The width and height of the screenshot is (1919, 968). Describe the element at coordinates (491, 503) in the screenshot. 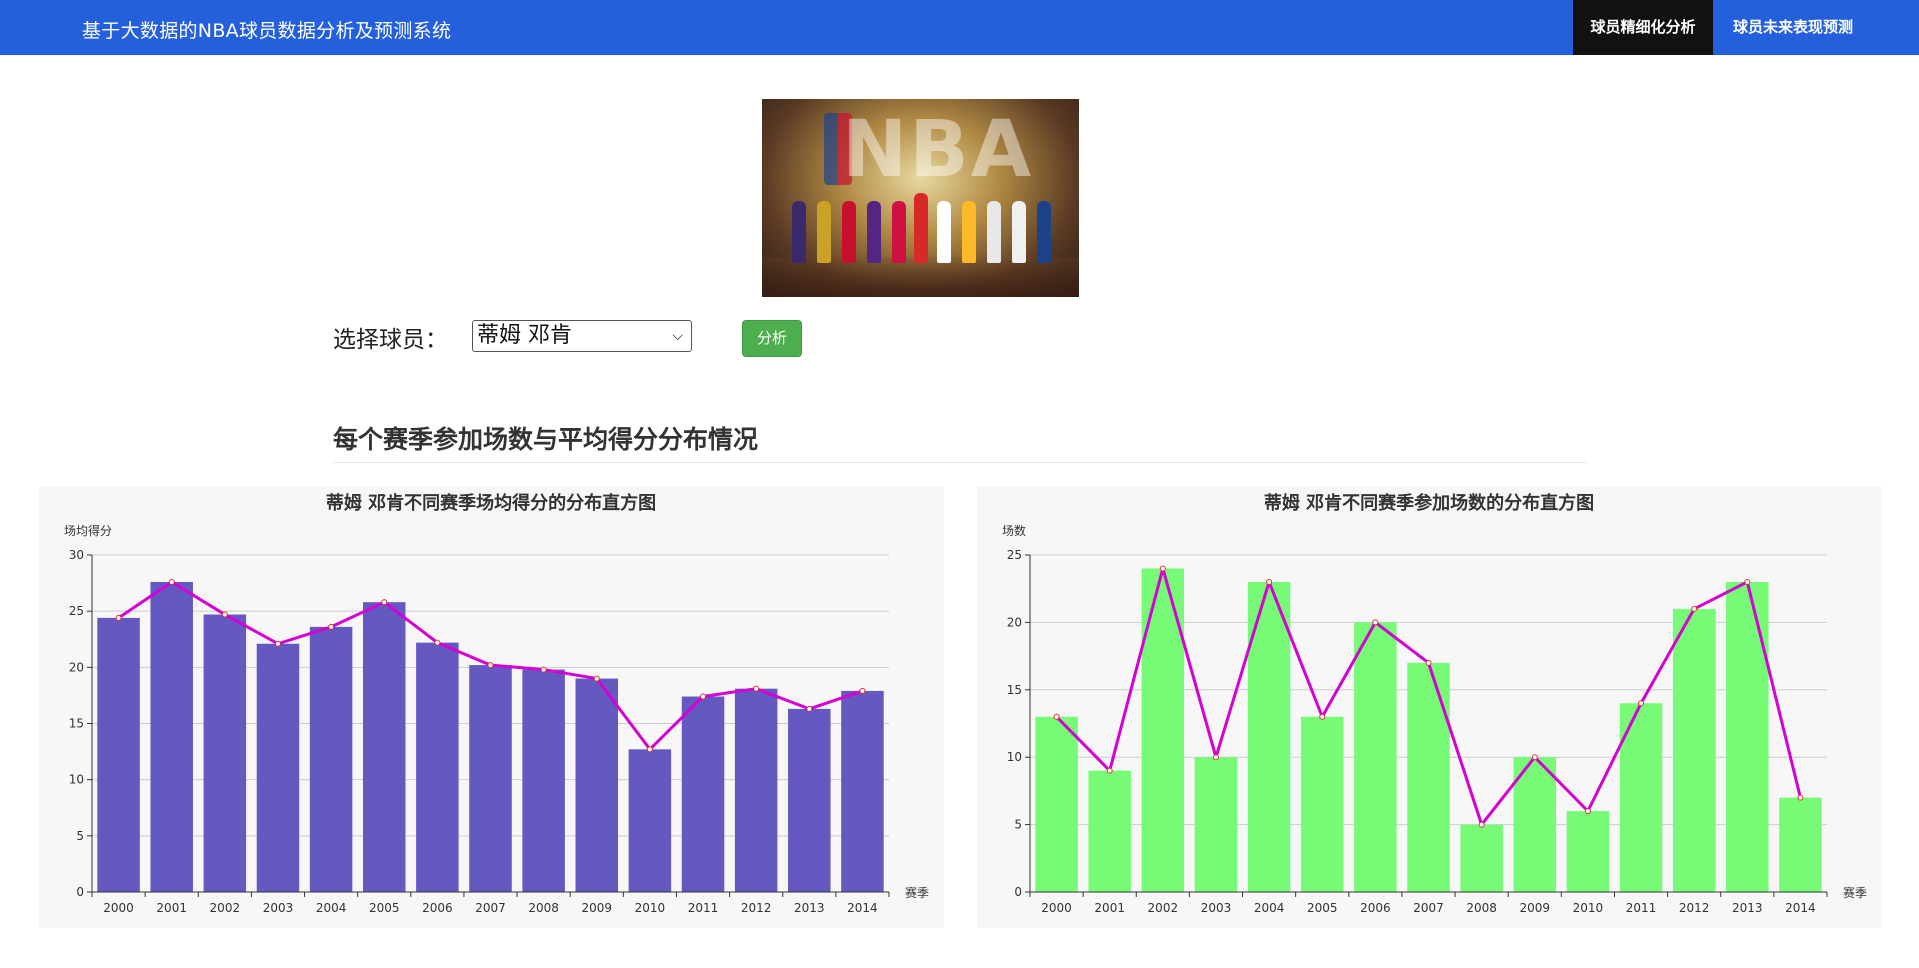

I see `chart-title: 蒂姆 邓肯不同赛季场均得分的分布直方图` at that location.